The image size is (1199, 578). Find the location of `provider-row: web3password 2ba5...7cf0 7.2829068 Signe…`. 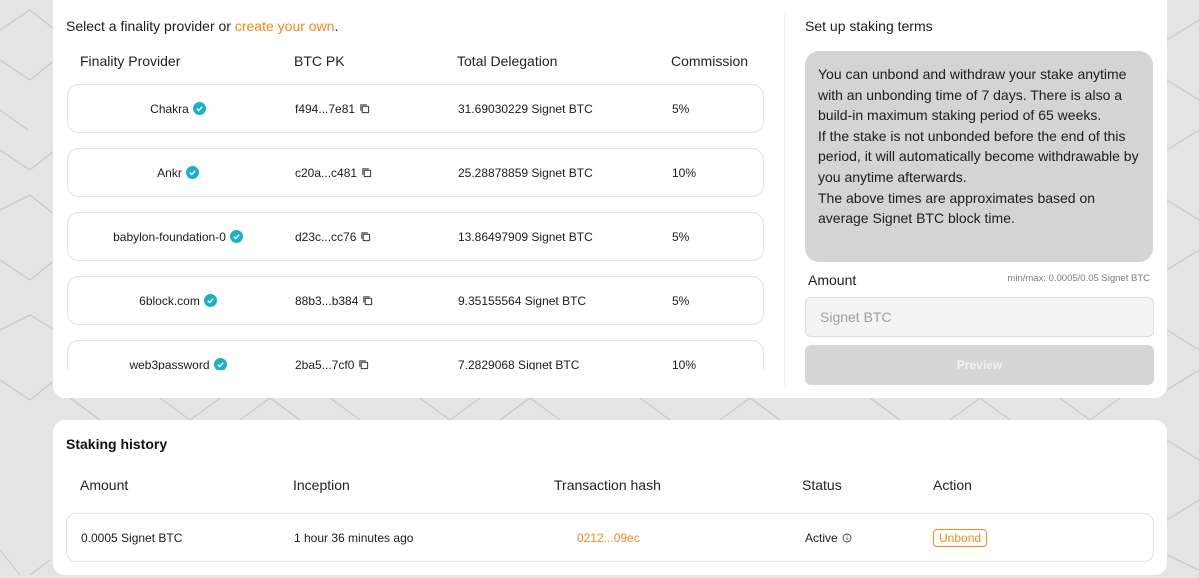

provider-row: web3password 2ba5...7cf0 7.2829068 Signe… is located at coordinates (415, 355).